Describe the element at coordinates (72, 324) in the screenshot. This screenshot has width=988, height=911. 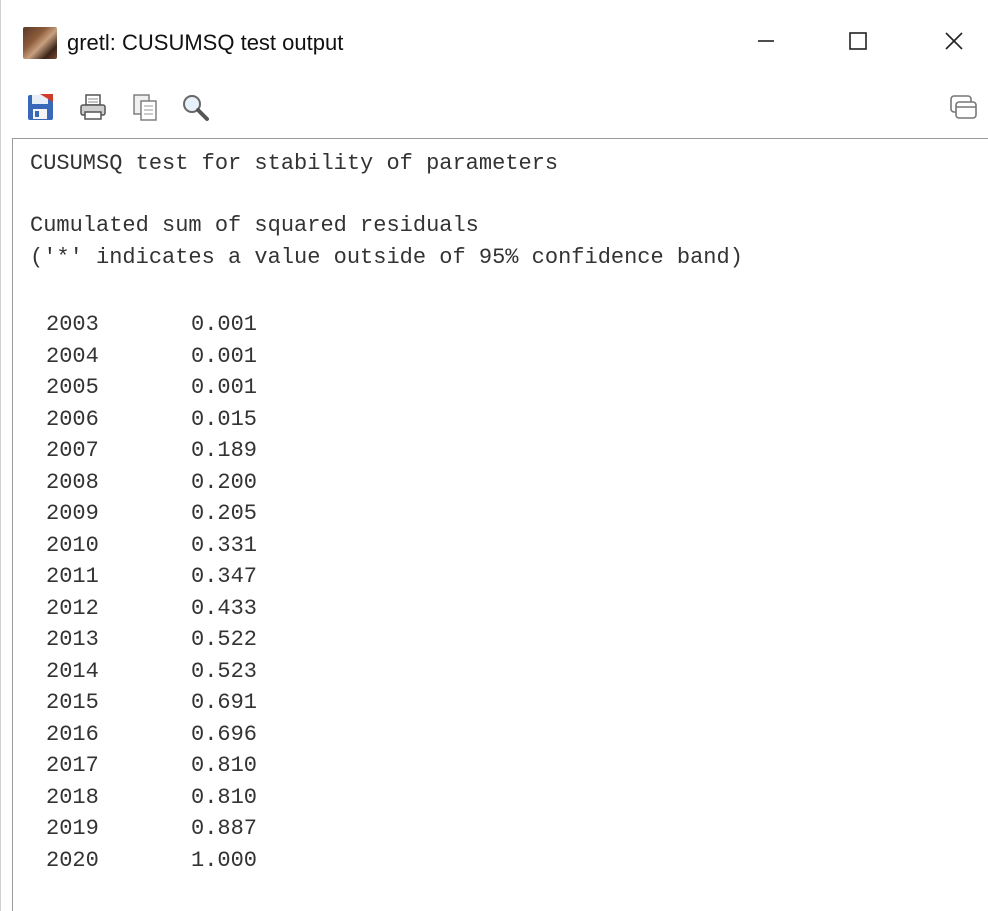
I see `row-year: 2003` at that location.